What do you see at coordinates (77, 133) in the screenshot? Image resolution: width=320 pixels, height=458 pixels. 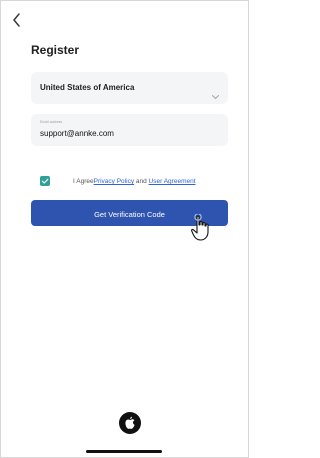 I see `email-value: support@annke.com` at bounding box center [77, 133].